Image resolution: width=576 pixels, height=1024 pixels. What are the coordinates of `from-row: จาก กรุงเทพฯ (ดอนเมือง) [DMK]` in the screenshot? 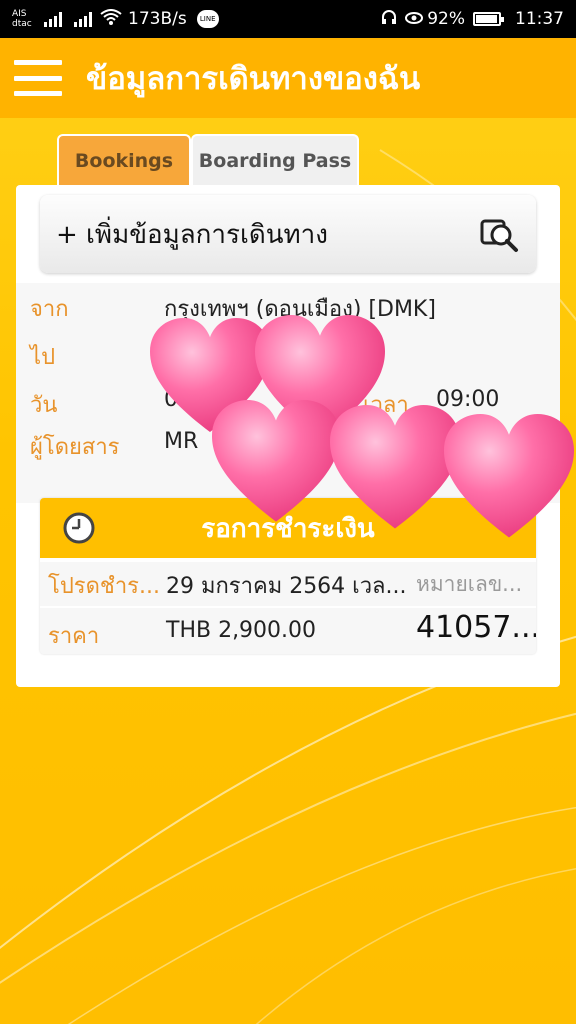 It's located at (288, 311).